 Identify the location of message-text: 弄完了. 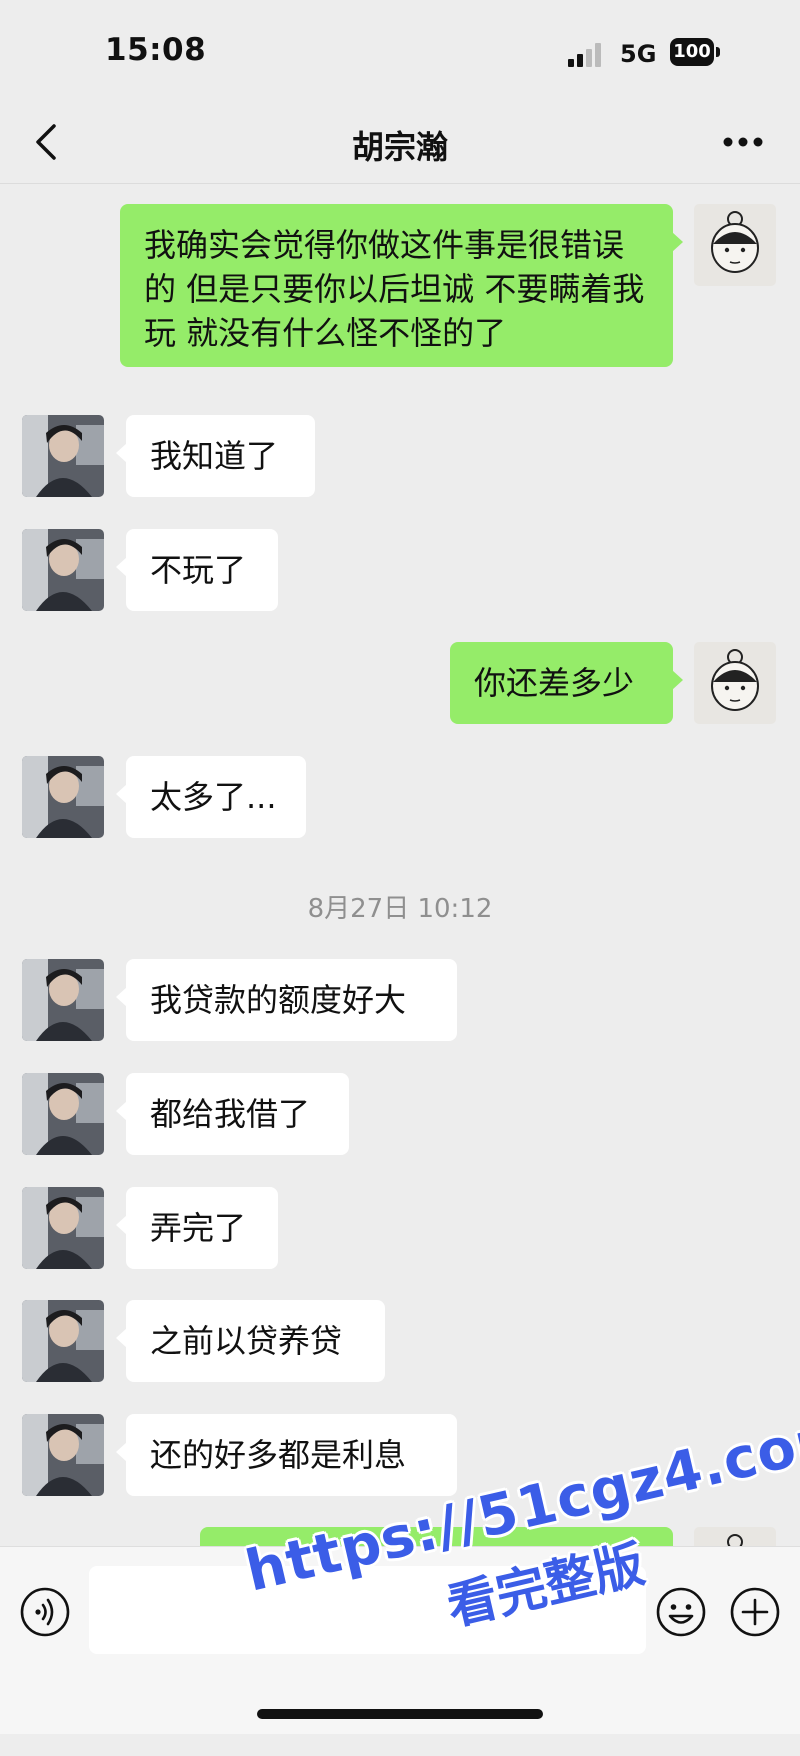
(198, 1228).